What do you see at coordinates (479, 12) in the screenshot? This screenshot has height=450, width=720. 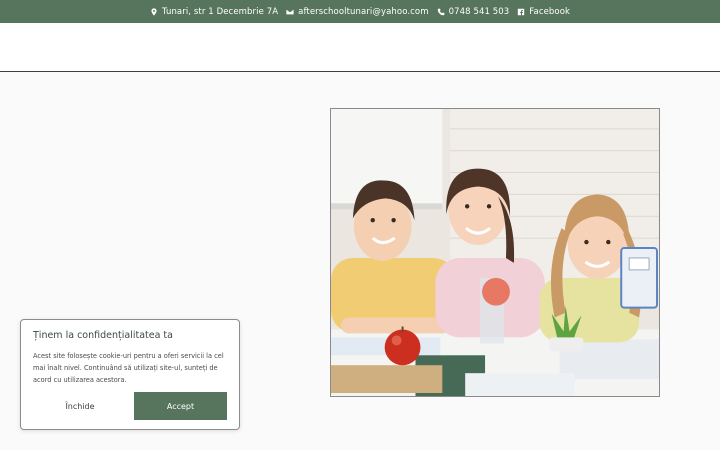 I see `phone-link: 0748 541 503` at bounding box center [479, 12].